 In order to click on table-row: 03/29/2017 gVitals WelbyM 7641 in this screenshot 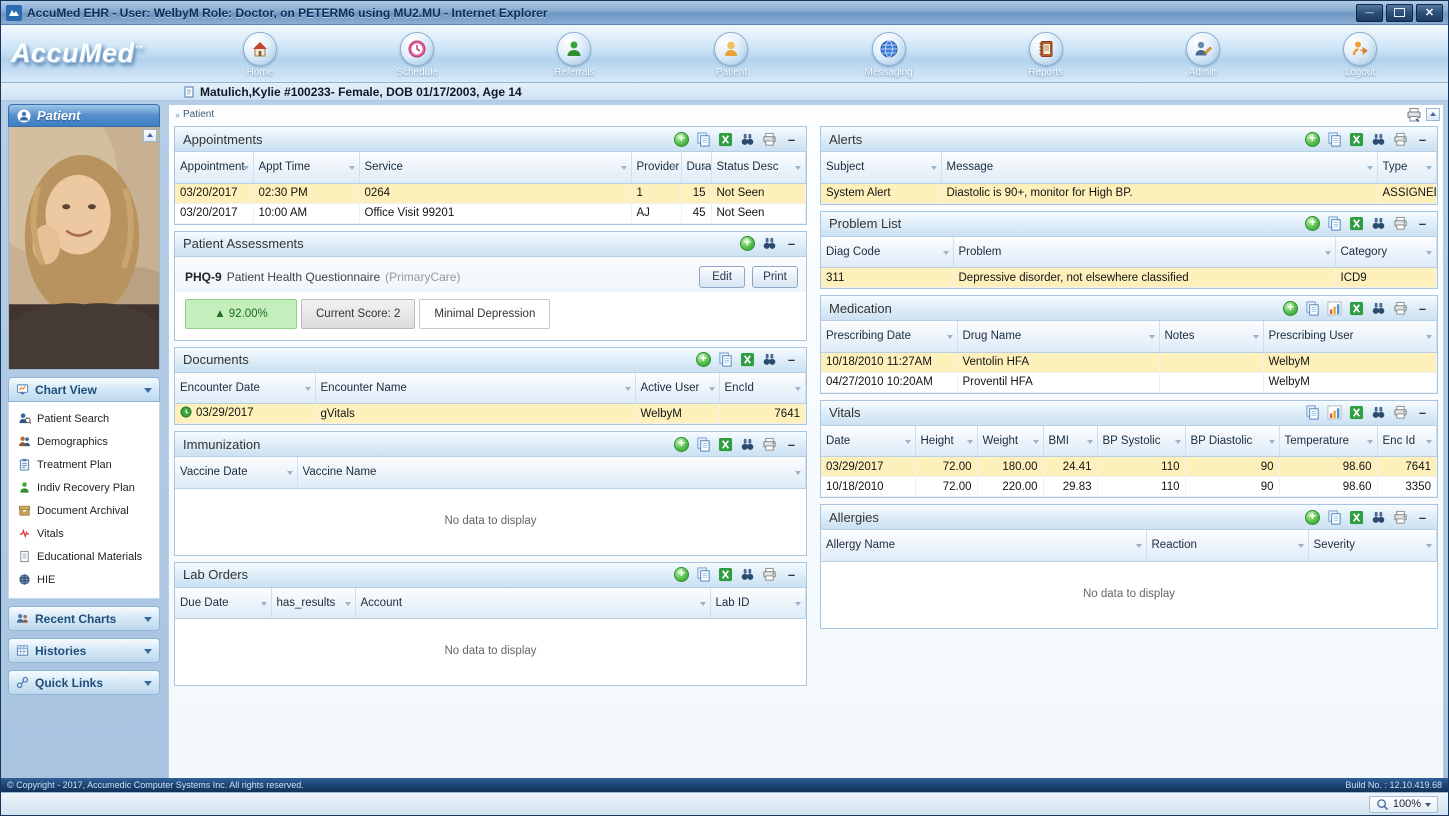, I will do `click(490, 413)`.